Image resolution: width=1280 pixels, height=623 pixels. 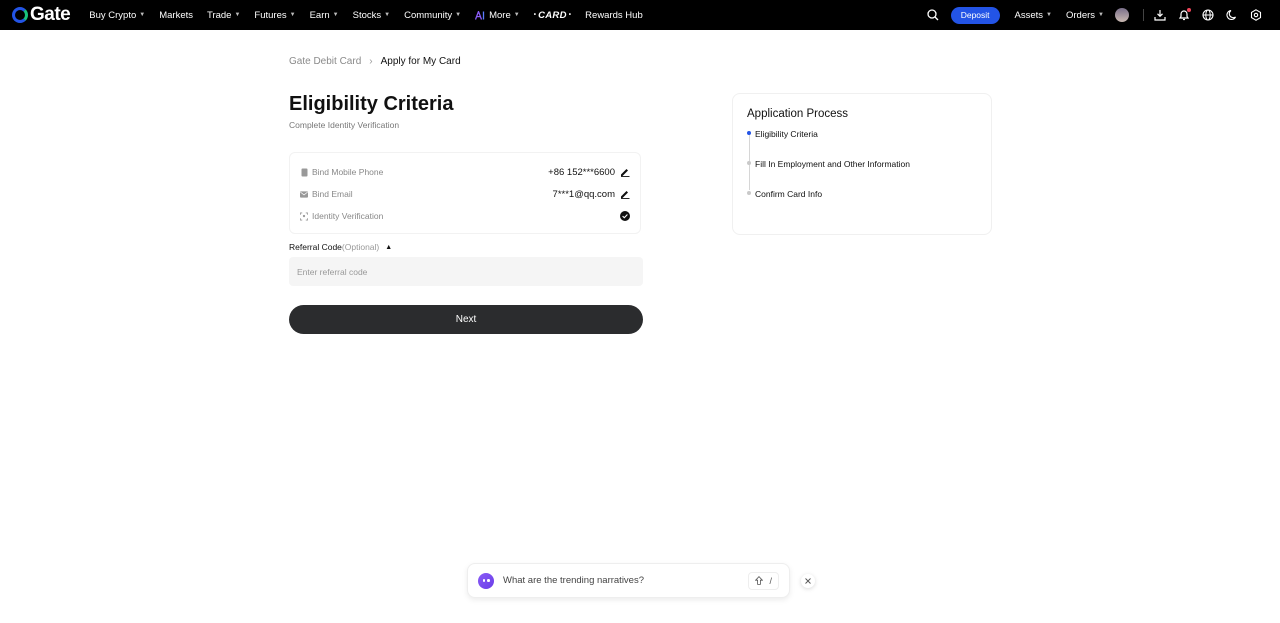 I want to click on nav-label: CARD, so click(x=552, y=15).